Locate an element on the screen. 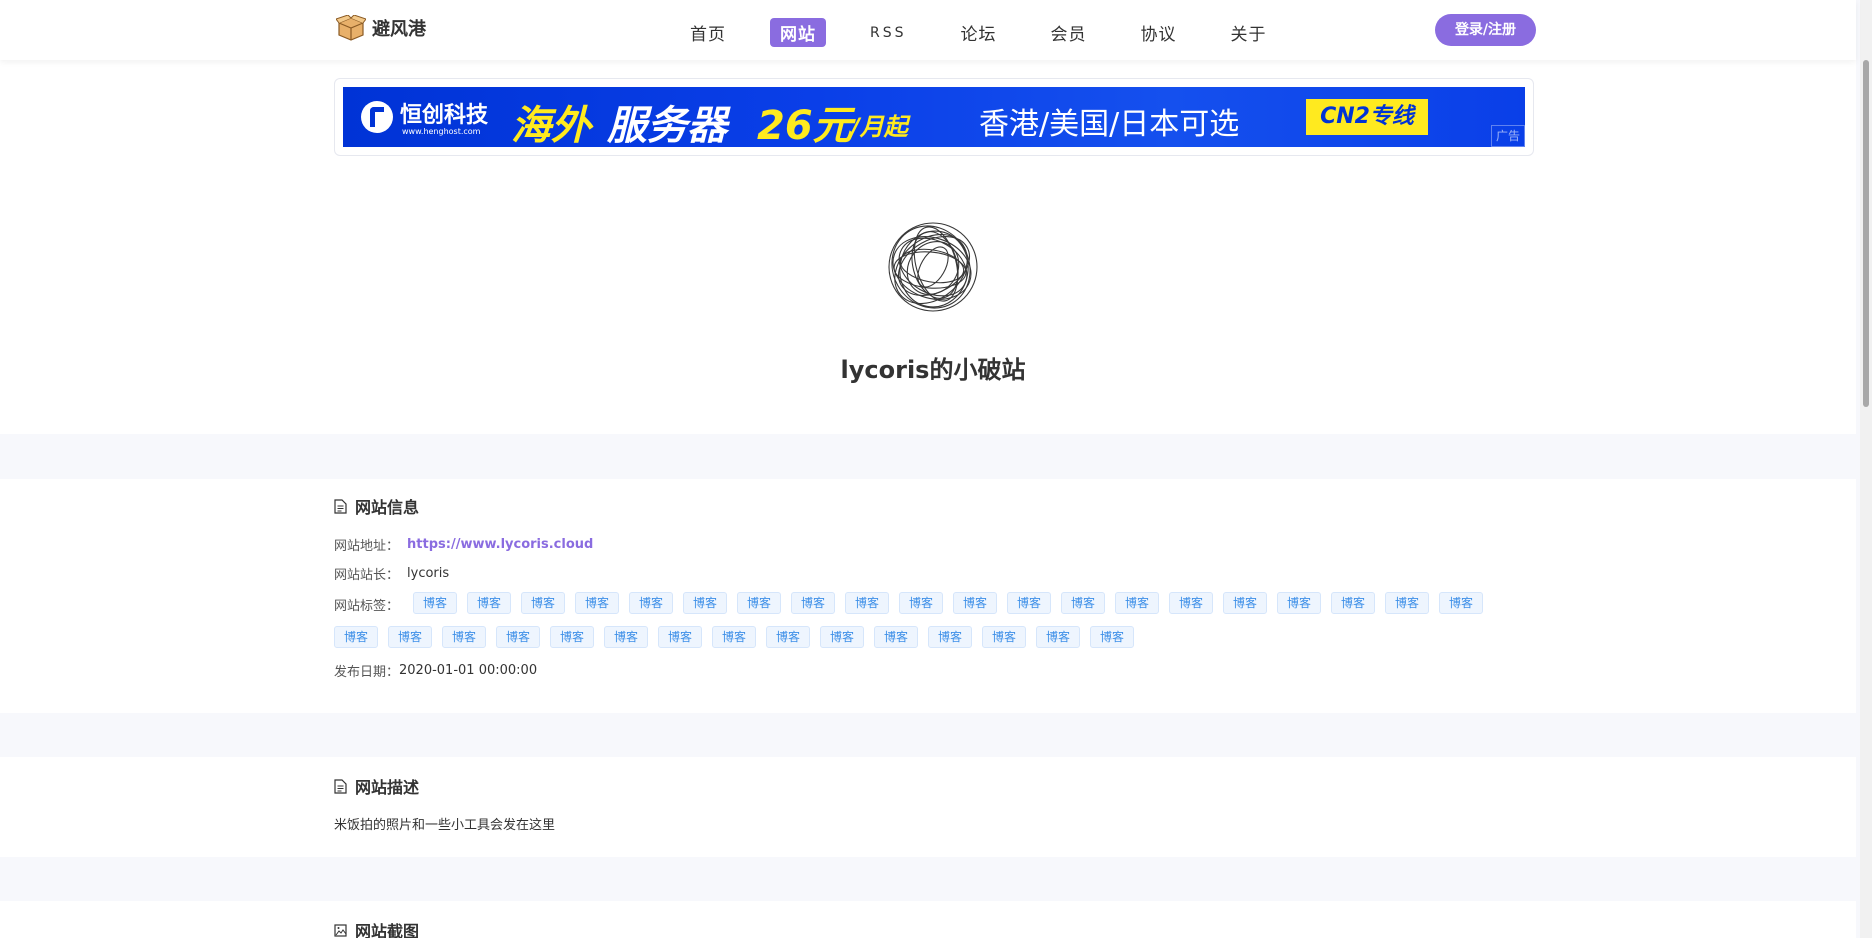  description-text: 米饭拍的照片和一些小工具会发在这里 is located at coordinates (445, 825).